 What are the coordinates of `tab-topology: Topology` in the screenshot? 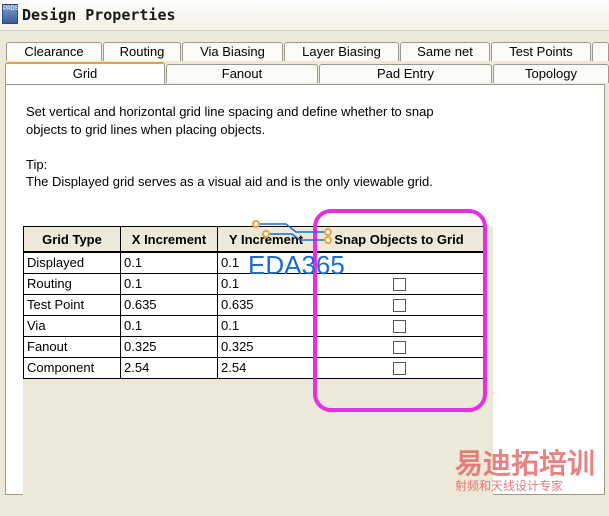 It's located at (551, 73).